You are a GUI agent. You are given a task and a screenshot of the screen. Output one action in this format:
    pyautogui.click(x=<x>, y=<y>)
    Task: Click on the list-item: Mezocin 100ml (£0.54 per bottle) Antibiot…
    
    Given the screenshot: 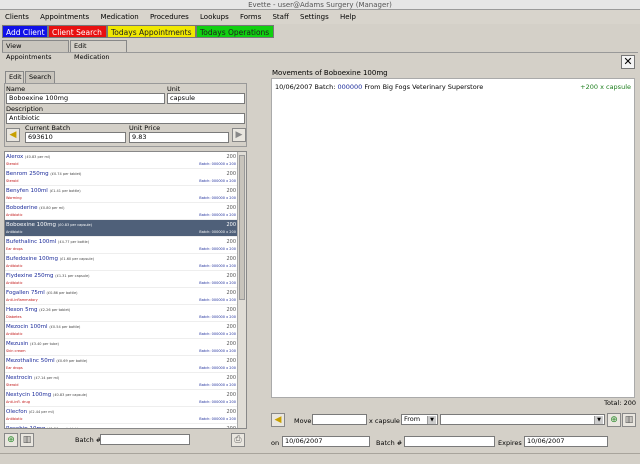 What is the action you would take?
    pyautogui.click(x=121, y=330)
    